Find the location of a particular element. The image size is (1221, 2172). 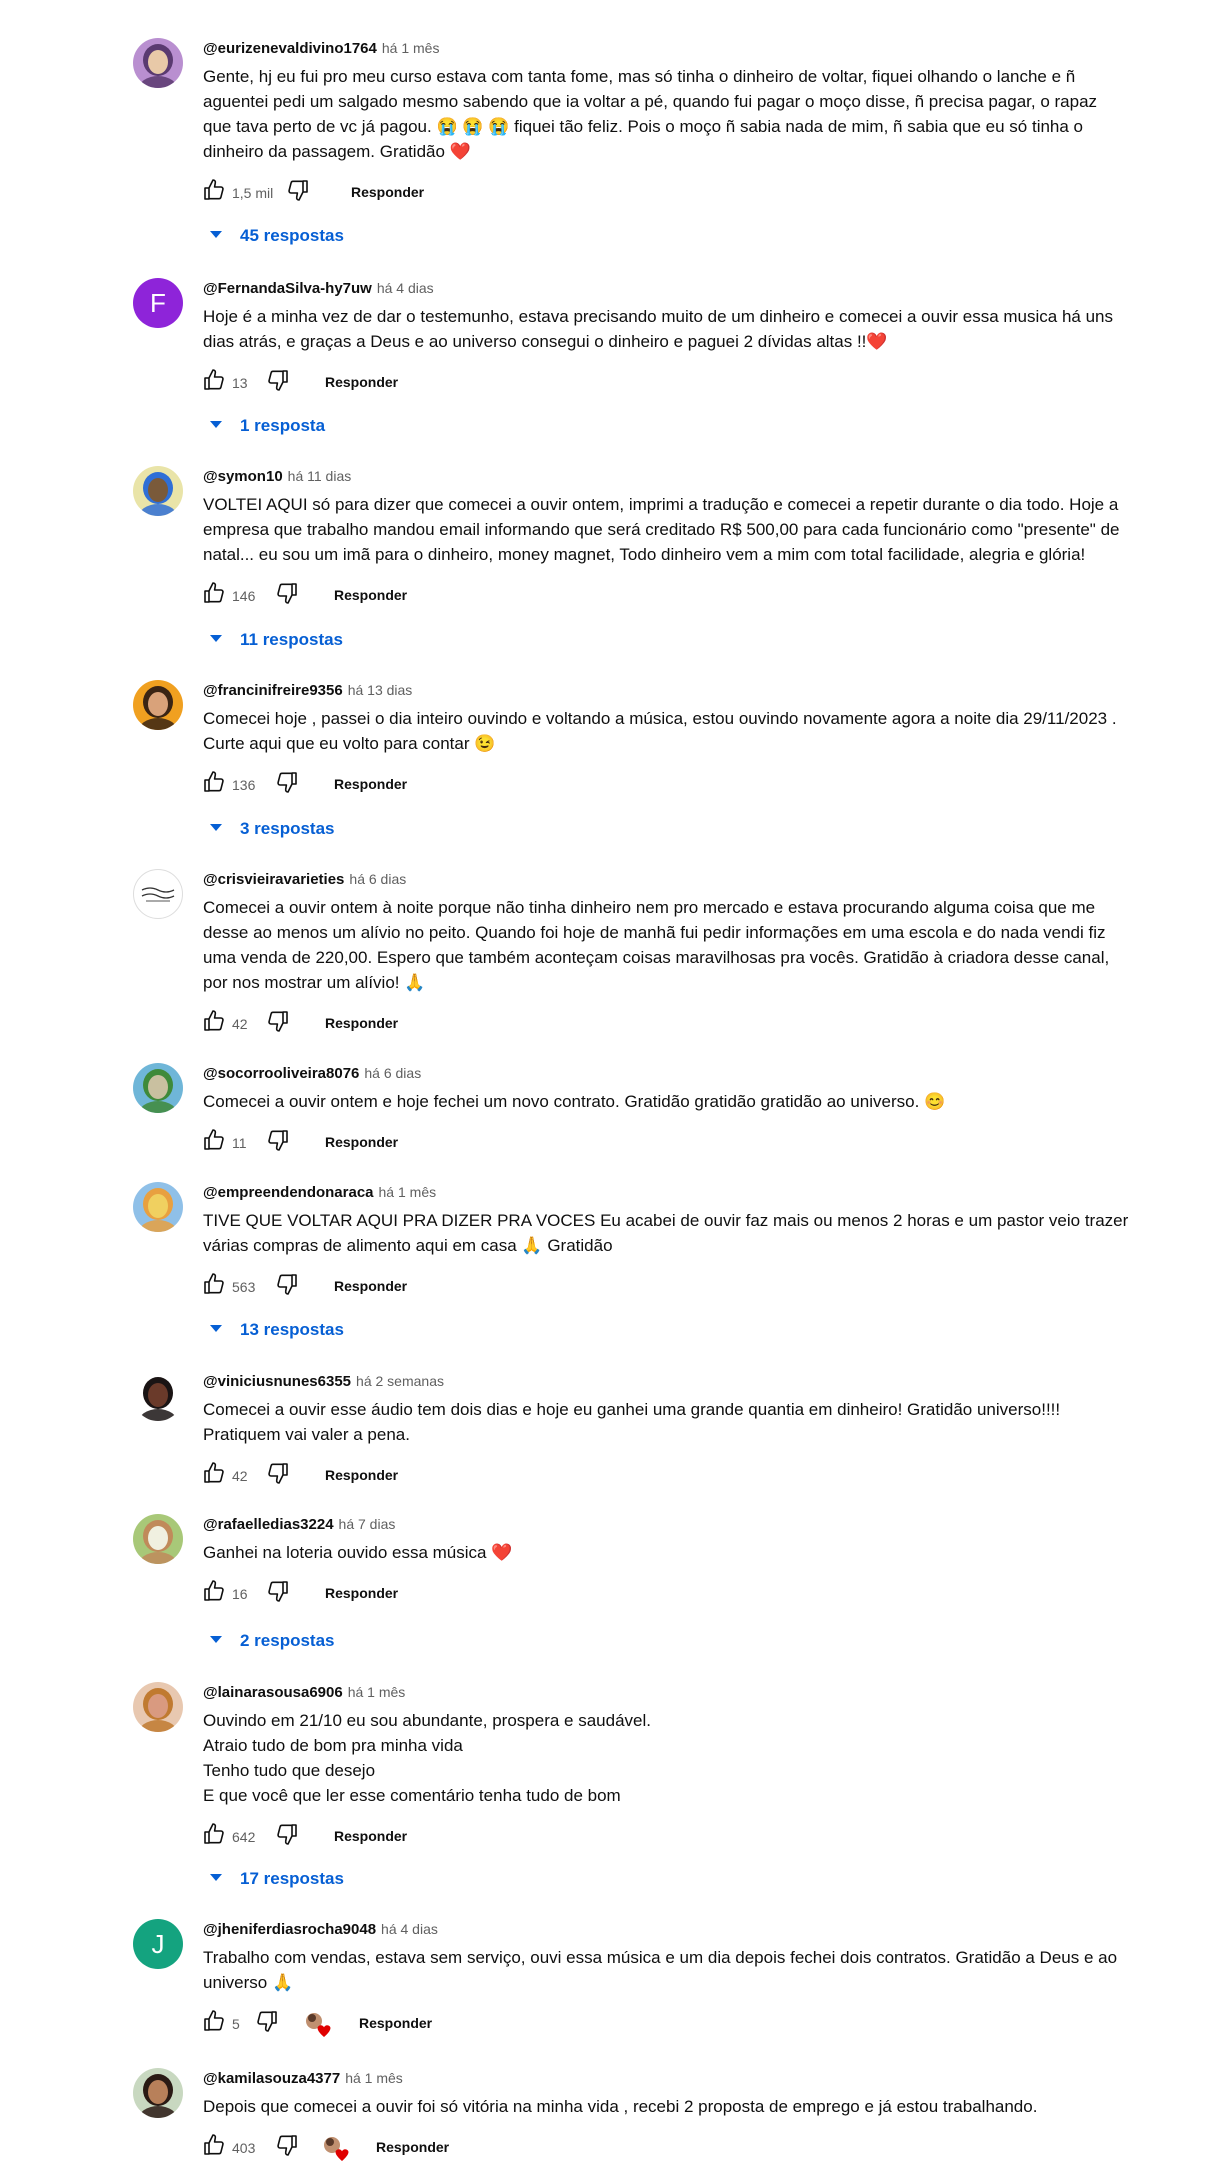

replies-count: 11 respostas is located at coordinates (292, 639).